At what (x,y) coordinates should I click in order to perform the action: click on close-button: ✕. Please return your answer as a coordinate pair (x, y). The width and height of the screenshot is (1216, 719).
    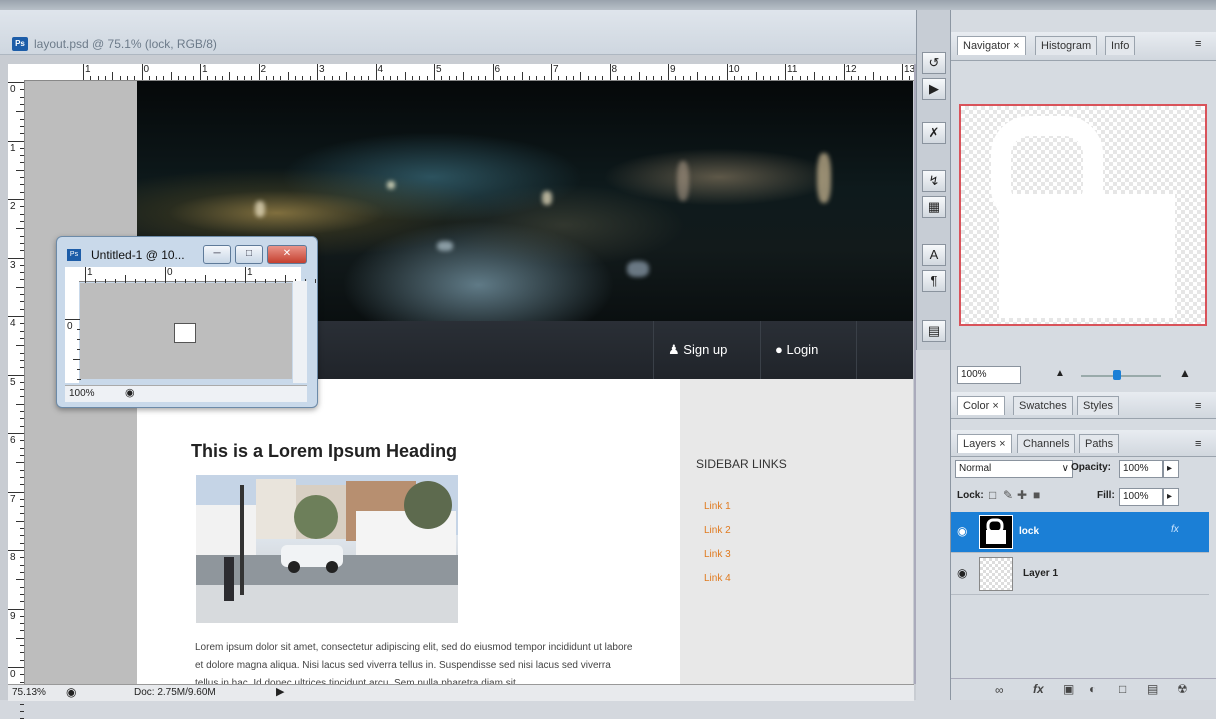
    Looking at the image, I should click on (287, 254).